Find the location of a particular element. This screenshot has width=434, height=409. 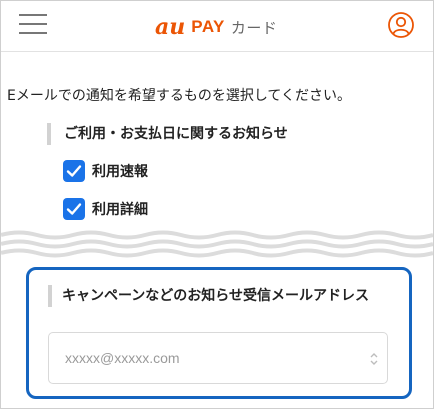

checkbox-label: 利用詳細 is located at coordinates (120, 210).